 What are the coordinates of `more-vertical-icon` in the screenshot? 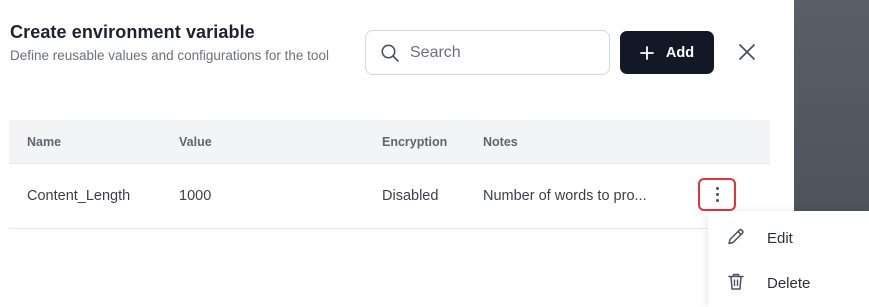 It's located at (717, 188).